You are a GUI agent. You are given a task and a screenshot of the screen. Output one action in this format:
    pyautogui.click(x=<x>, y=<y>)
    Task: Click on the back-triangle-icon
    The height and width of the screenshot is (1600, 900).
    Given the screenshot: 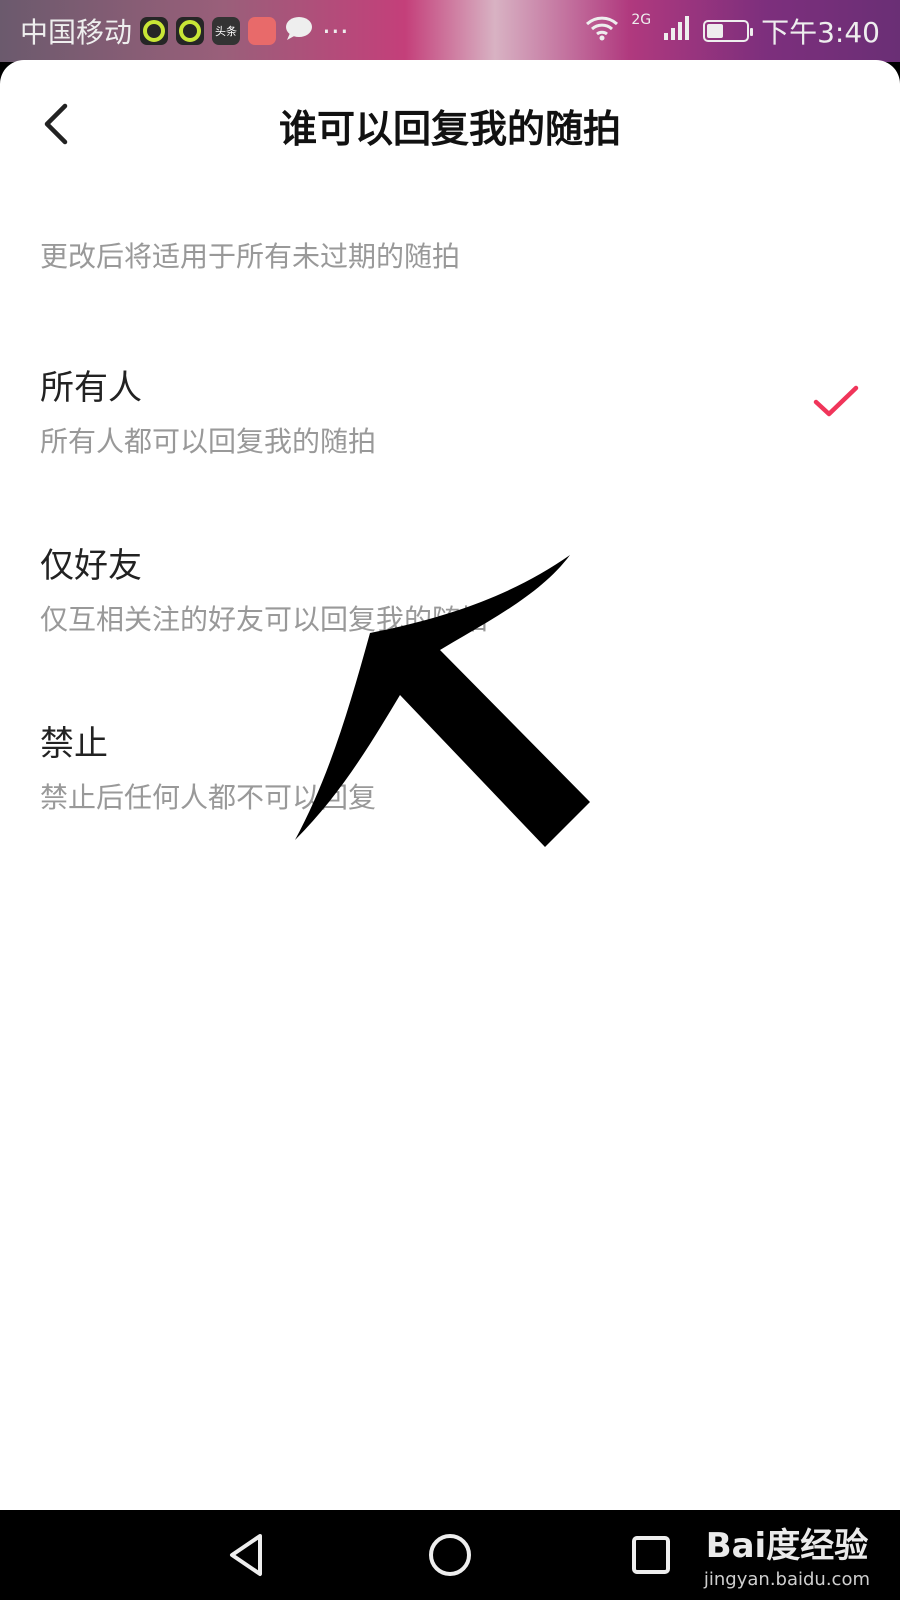 What is the action you would take?
    pyautogui.click(x=247, y=1555)
    